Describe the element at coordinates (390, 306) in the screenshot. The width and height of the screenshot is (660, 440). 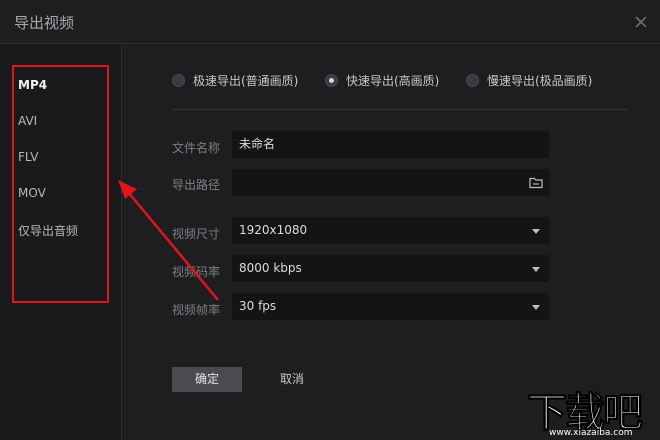
I see `framerate-select: 30 fps` at that location.